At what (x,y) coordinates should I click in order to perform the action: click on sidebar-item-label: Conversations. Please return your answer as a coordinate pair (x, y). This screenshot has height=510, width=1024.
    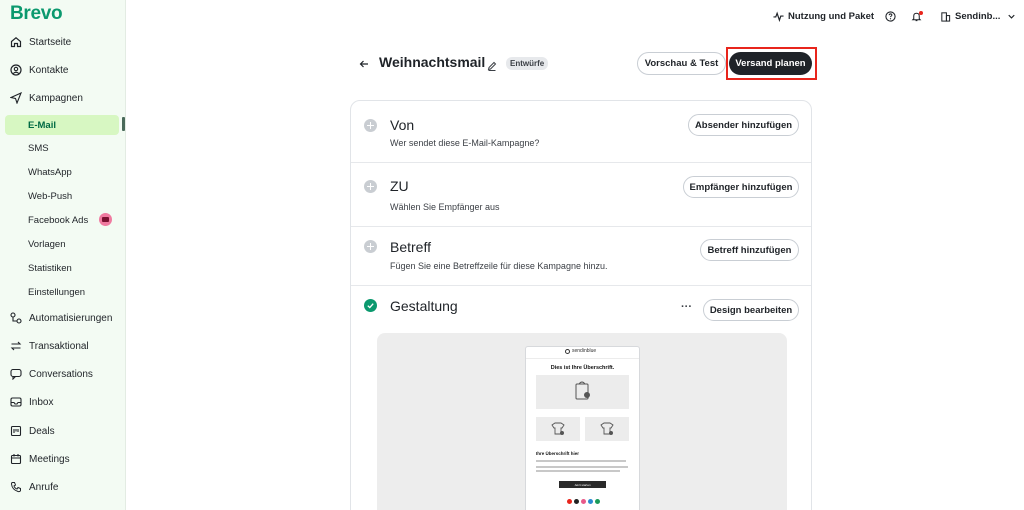
    Looking at the image, I should click on (61, 374).